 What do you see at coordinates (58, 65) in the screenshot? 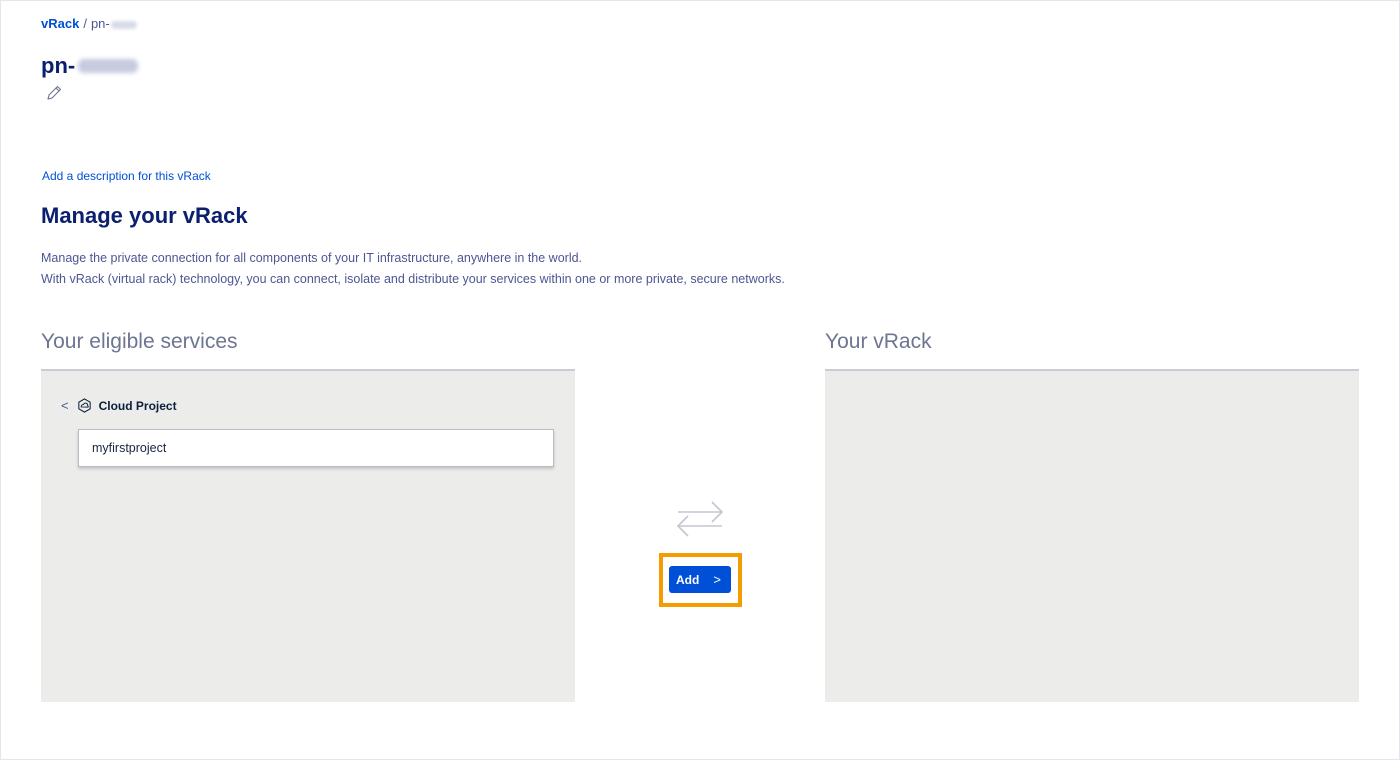
I see `page-title-text: pn-` at bounding box center [58, 65].